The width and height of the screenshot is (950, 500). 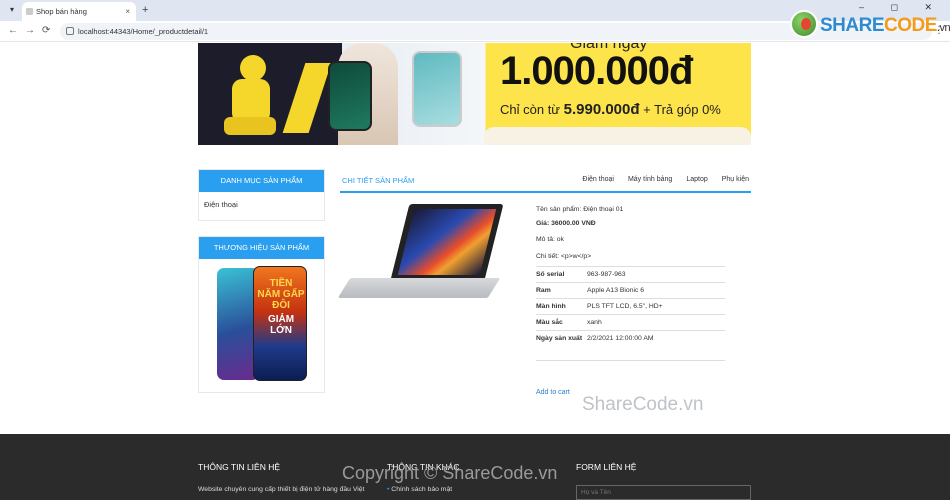 I want to click on spec-value: PLS TFT LCD, 6.5", HD+, so click(x=656, y=306).